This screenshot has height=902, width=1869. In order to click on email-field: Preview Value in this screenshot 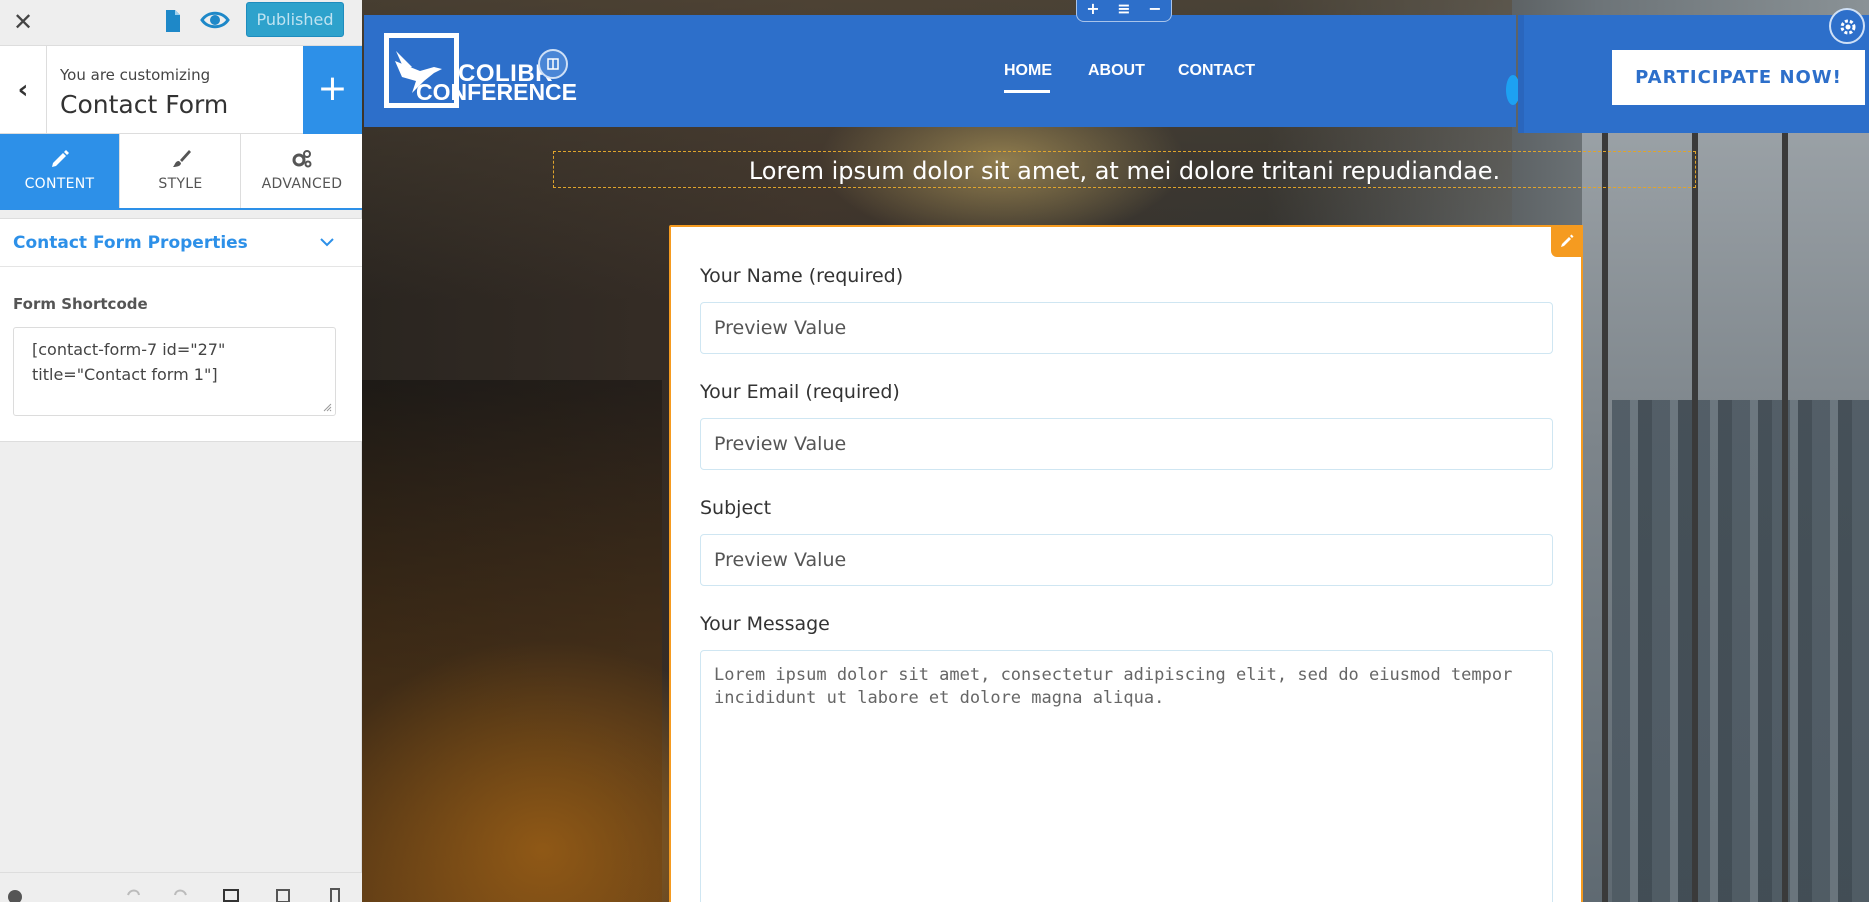, I will do `click(1126, 444)`.